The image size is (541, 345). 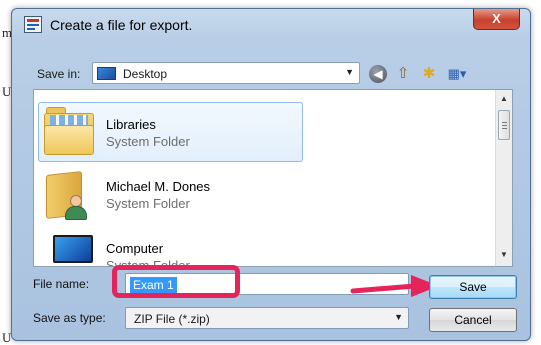 What do you see at coordinates (33, 24) in the screenshot?
I see `app-icon` at bounding box center [33, 24].